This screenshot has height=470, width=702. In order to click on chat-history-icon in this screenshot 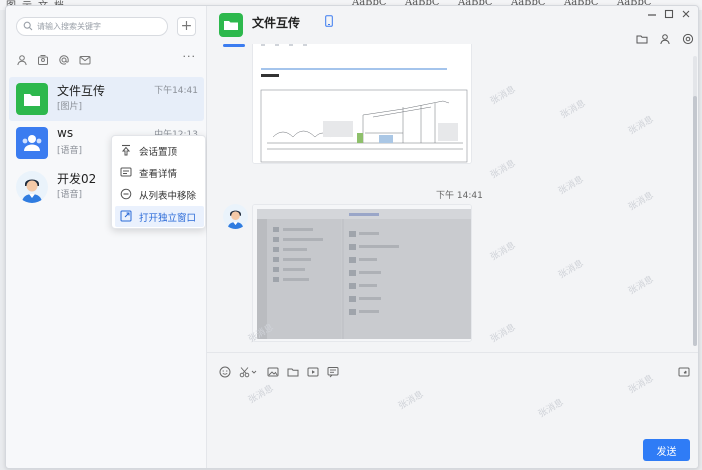, I will do `click(333, 372)`.